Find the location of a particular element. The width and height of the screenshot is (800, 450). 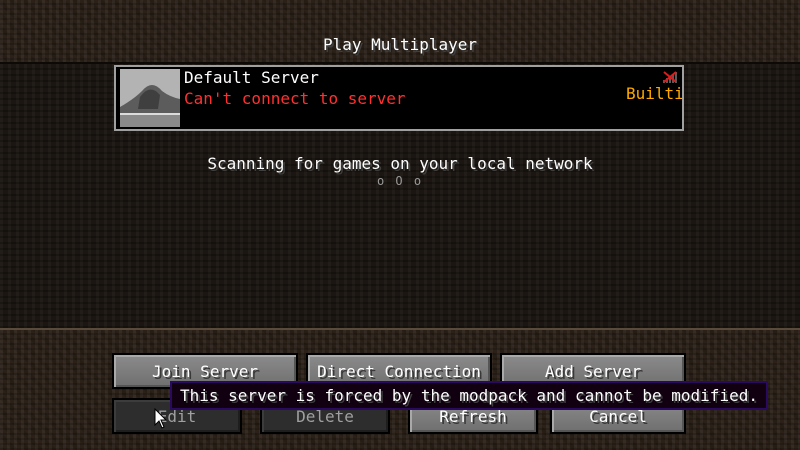

lan-scanning-indicator: o O o is located at coordinates (400, 181).